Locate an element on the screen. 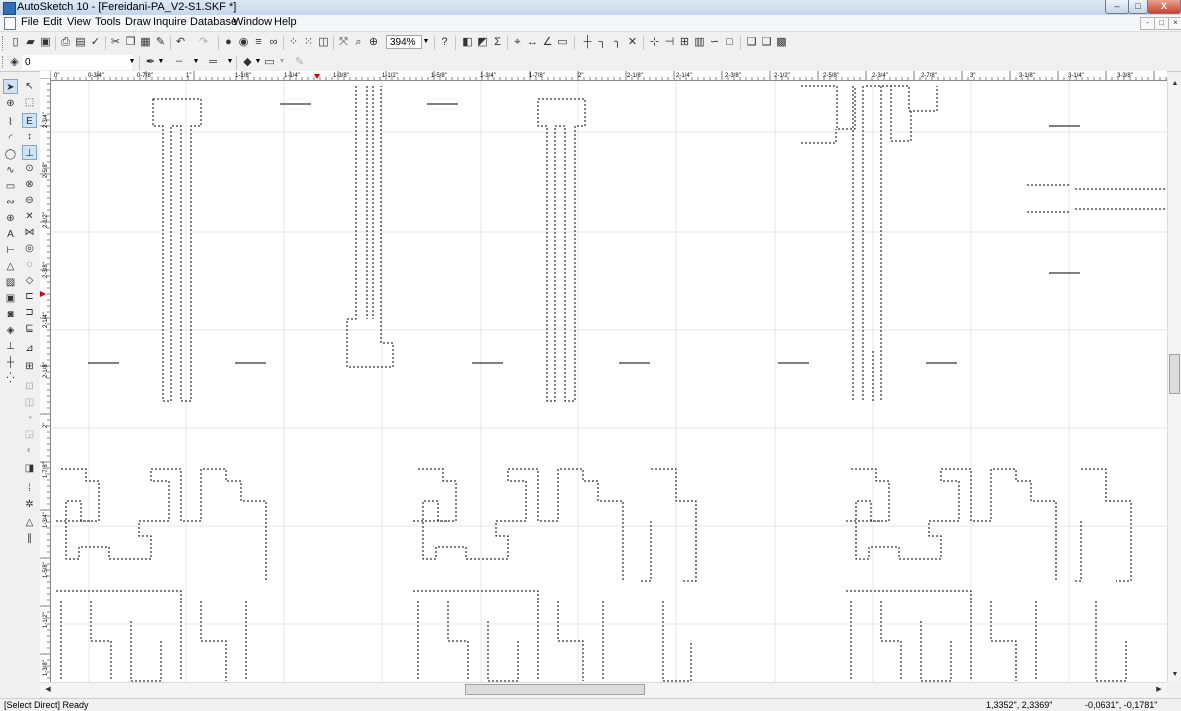  circle-icon: ◯ is located at coordinates (10, 154).